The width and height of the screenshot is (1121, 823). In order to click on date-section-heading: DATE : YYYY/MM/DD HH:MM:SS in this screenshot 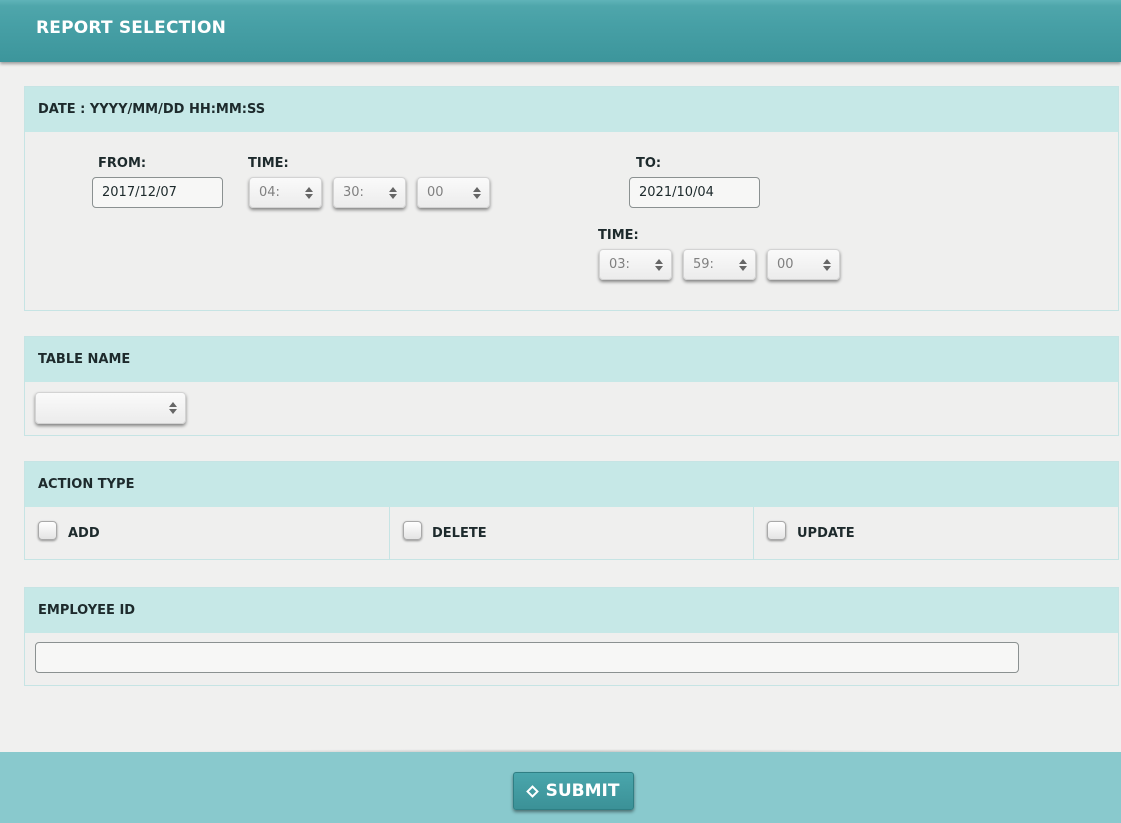, I will do `click(571, 109)`.